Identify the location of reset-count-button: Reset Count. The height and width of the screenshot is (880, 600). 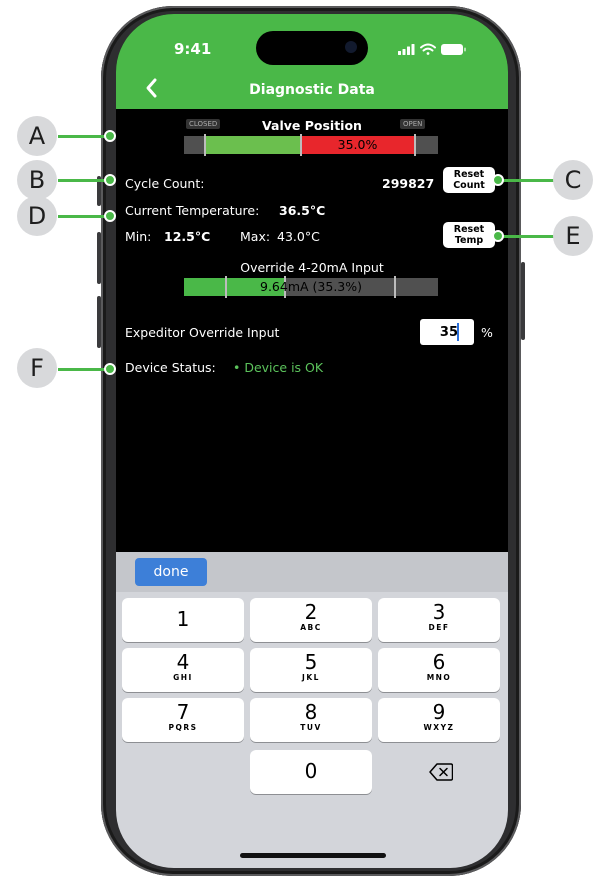
(469, 180).